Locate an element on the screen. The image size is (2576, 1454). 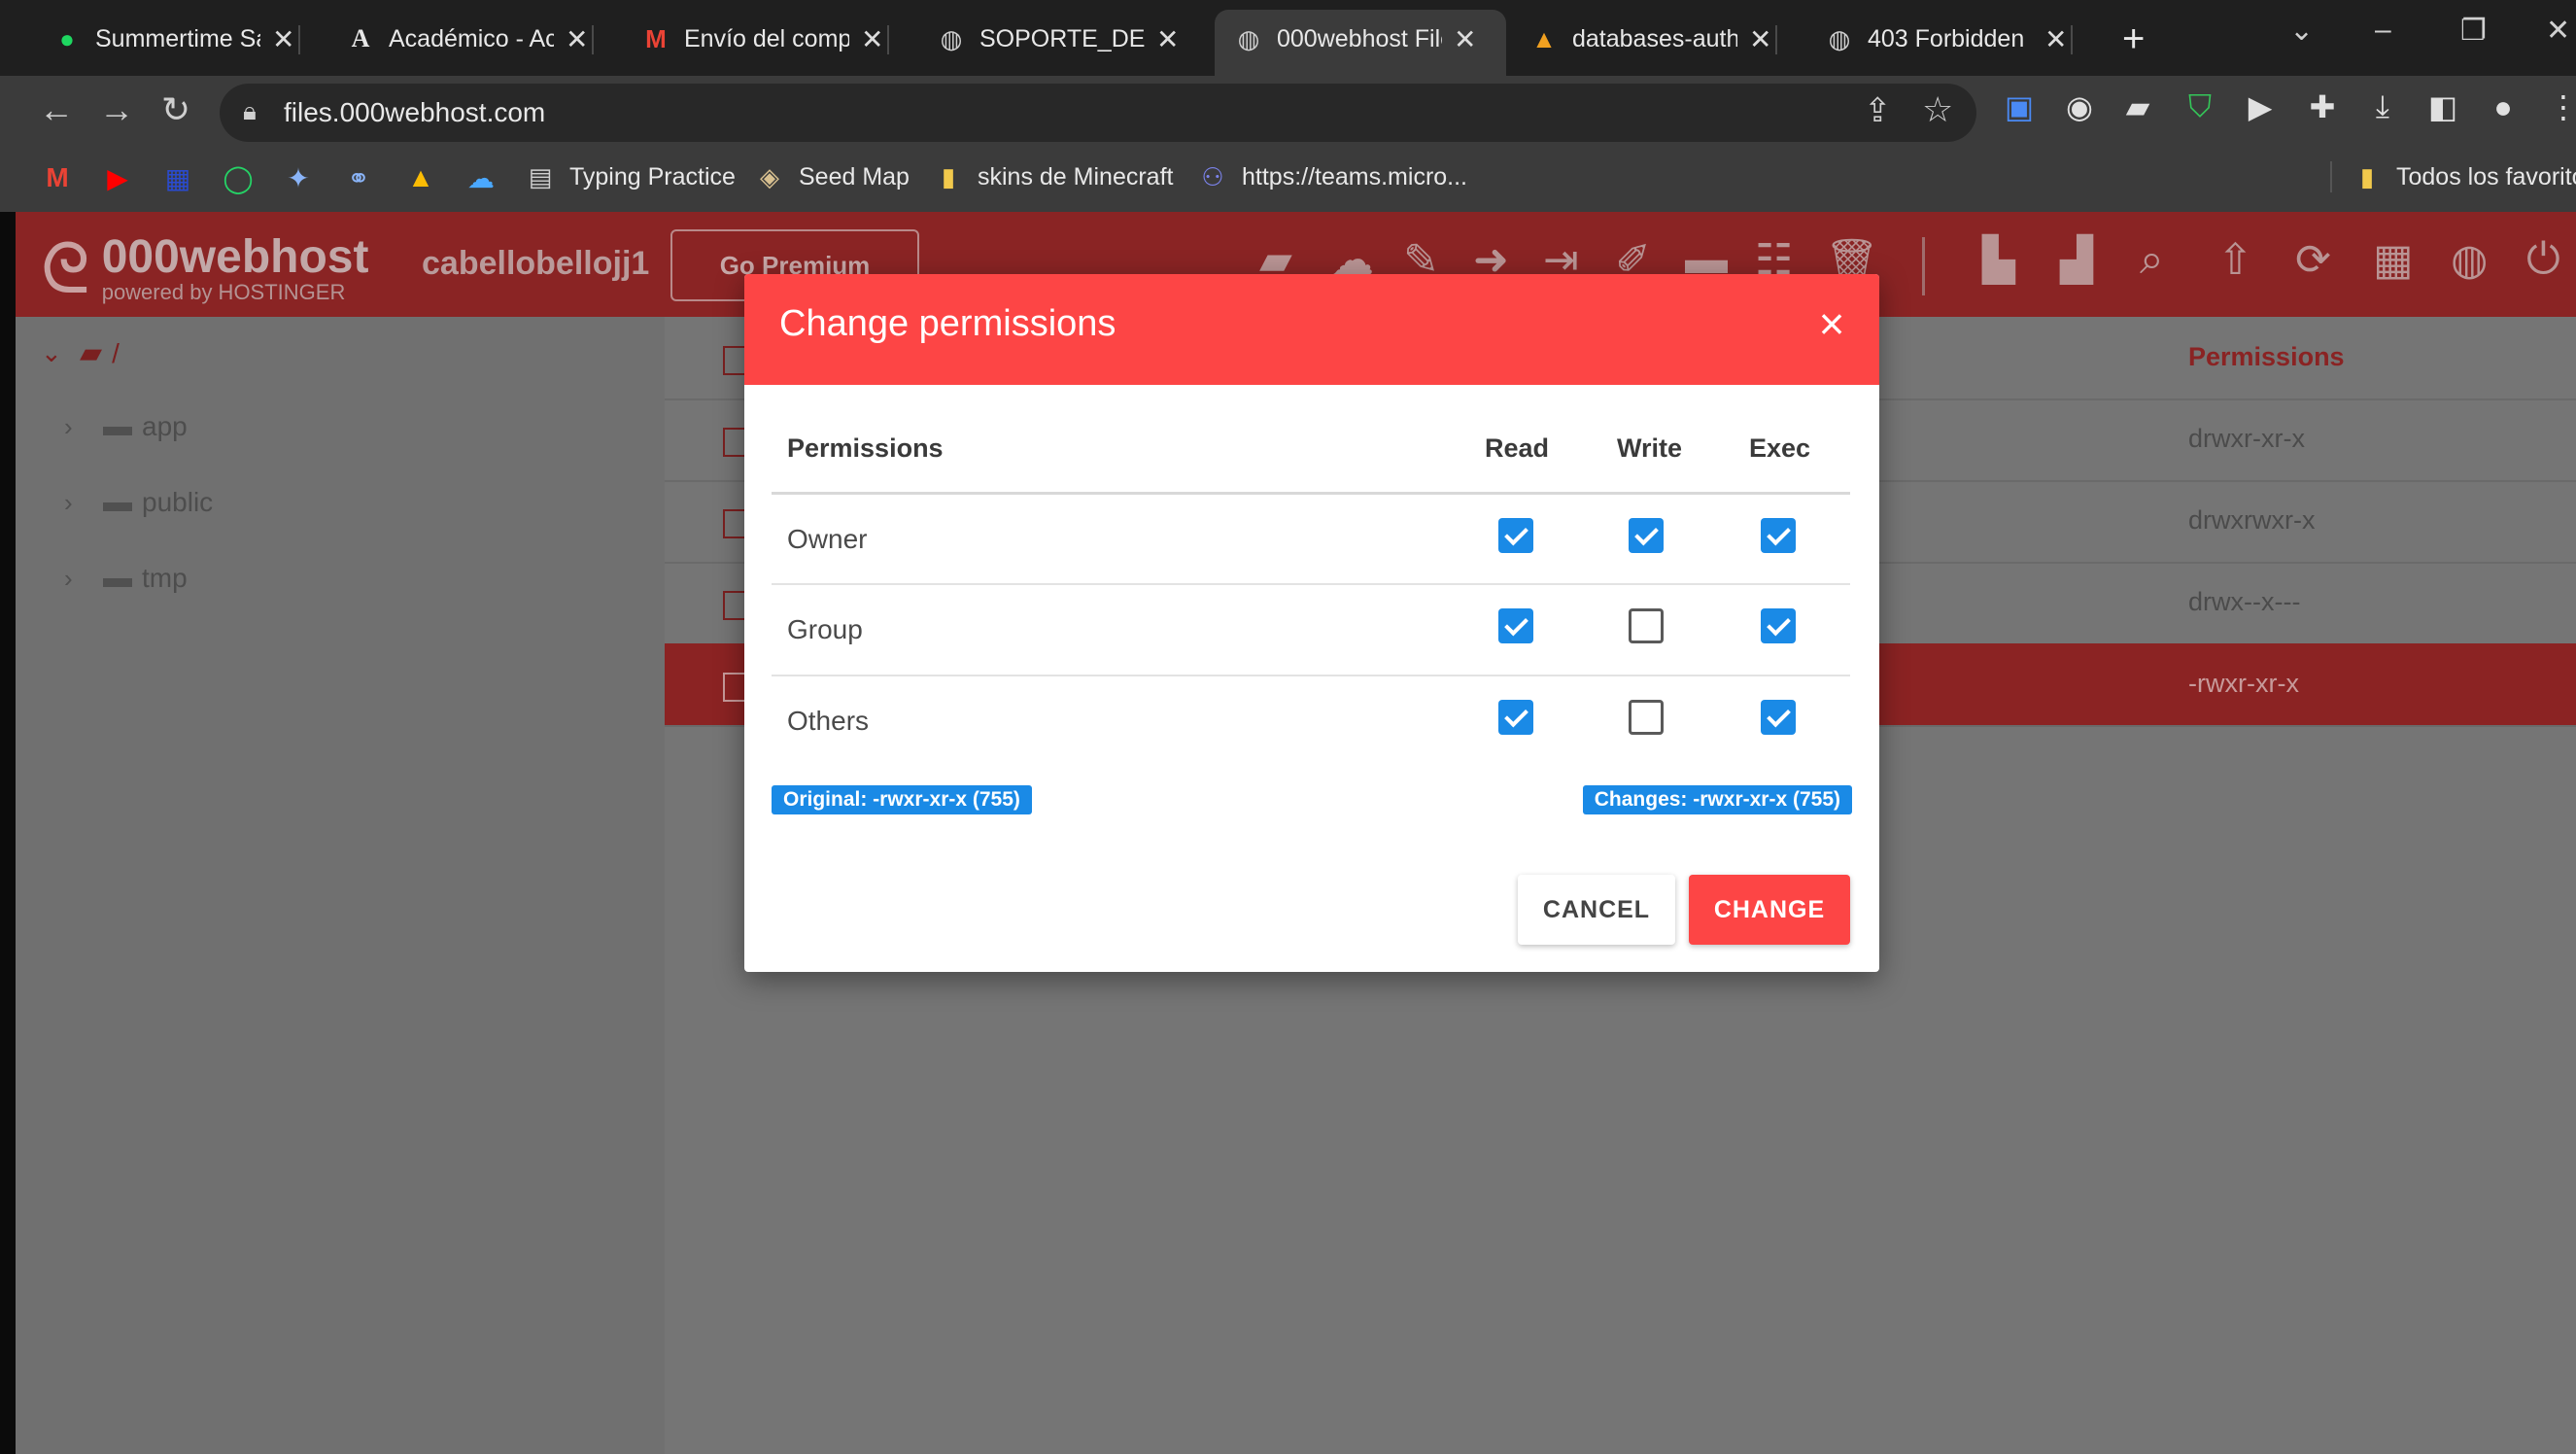
back-icon: ← is located at coordinates (56, 109).